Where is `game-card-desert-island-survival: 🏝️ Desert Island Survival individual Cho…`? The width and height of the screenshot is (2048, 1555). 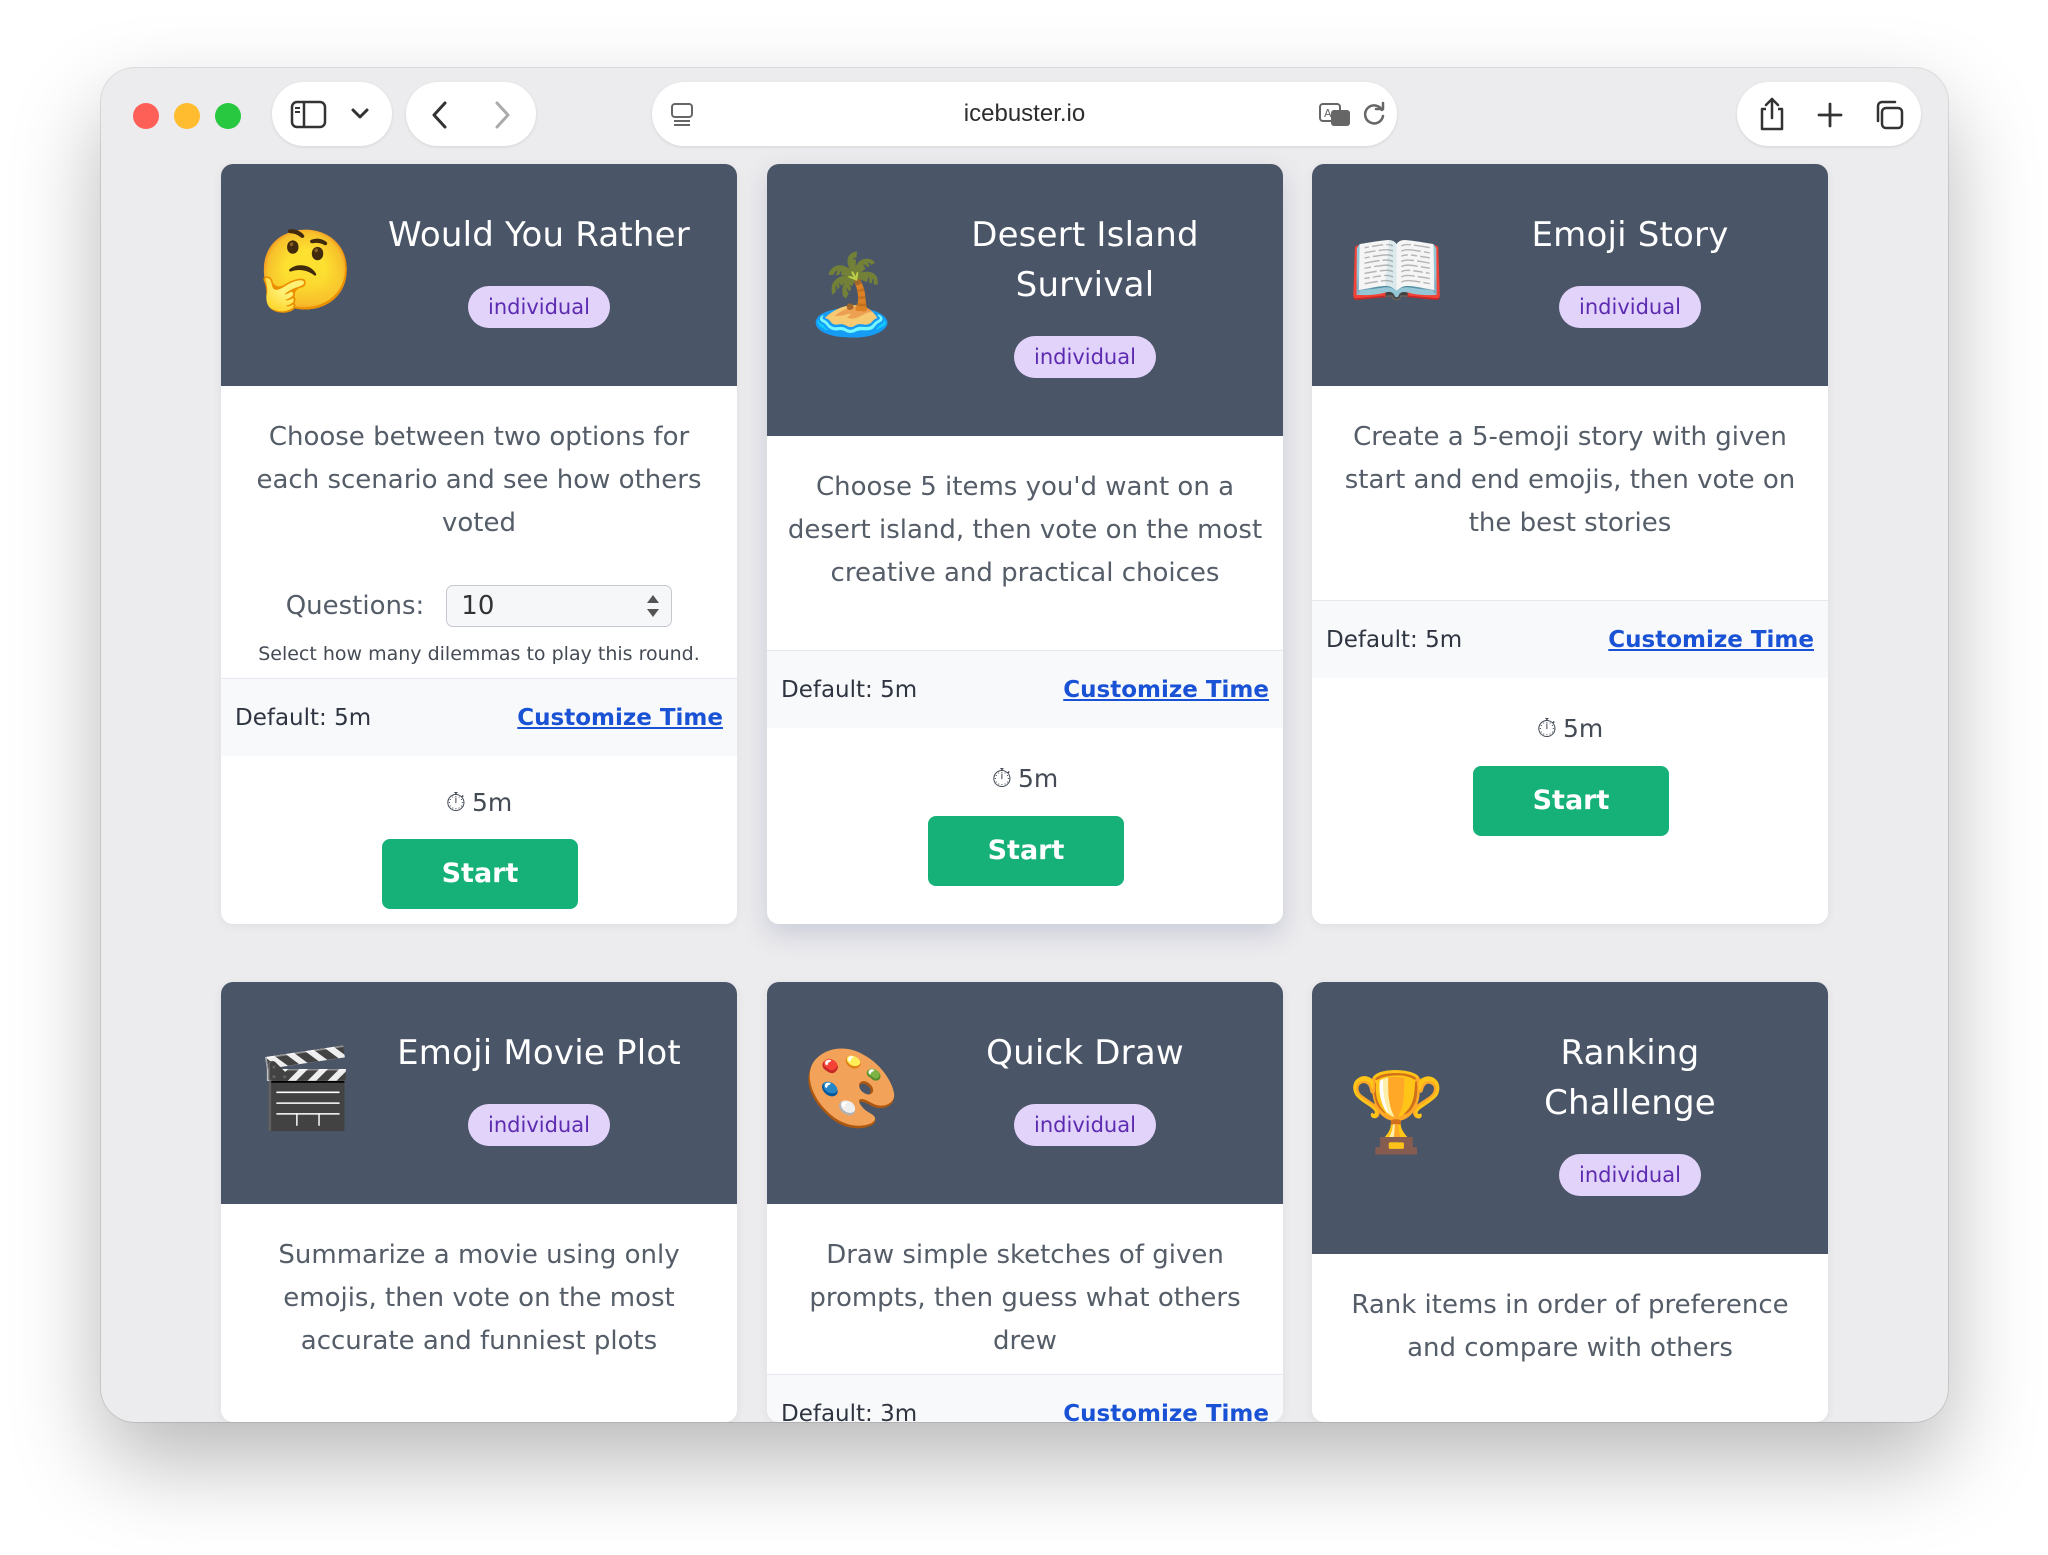 game-card-desert-island-survival: 🏝️ Desert Island Survival individual Cho… is located at coordinates (1025, 544).